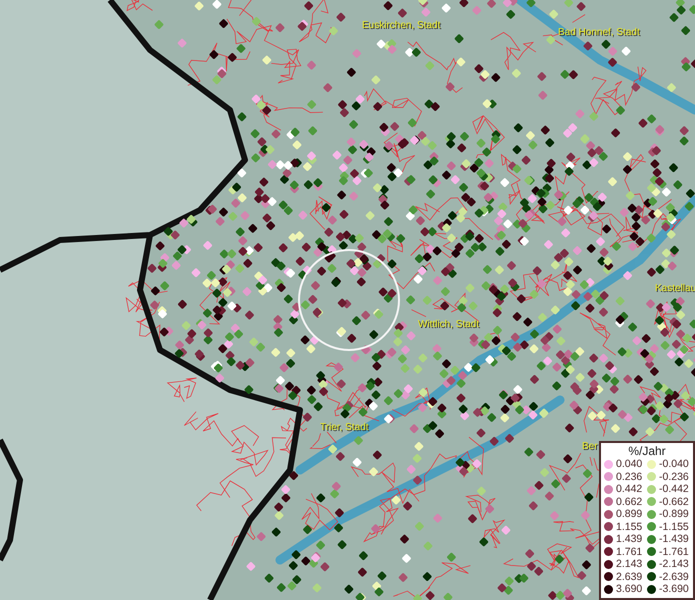 This screenshot has height=600, width=695. I want to click on legend-label: -0.040, so click(674, 464).